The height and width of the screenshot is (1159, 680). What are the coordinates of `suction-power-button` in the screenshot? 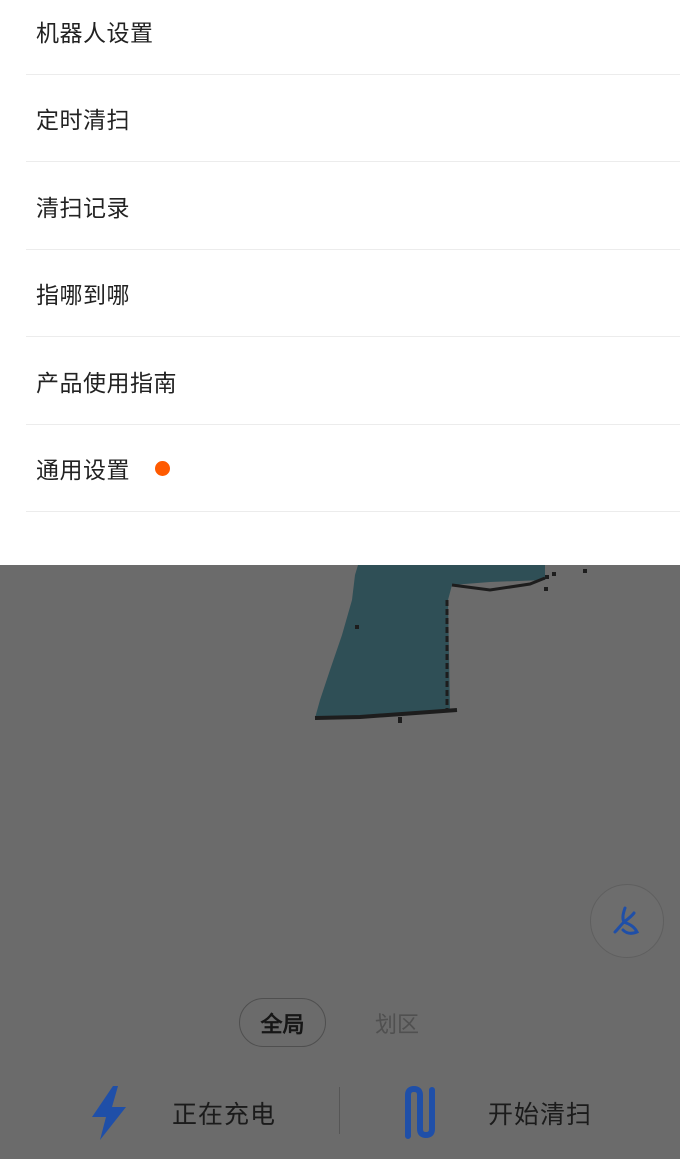 It's located at (627, 921).